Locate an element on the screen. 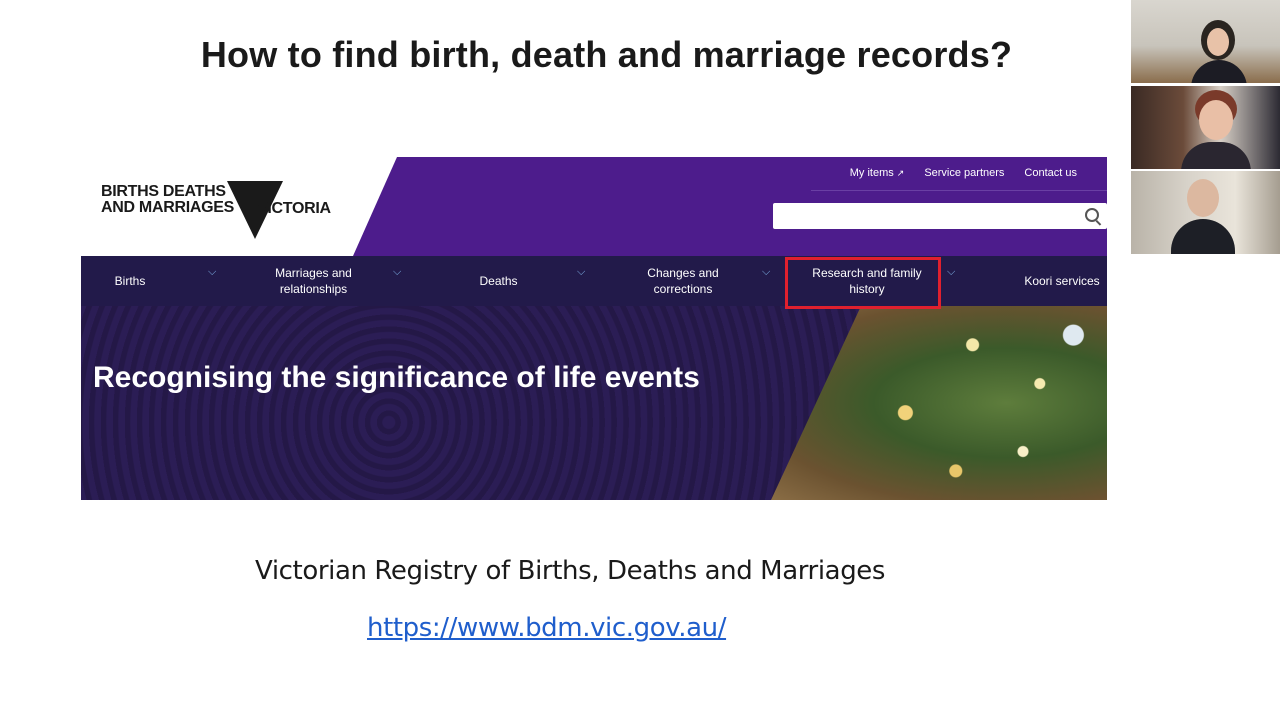  participant-video-icon is located at coordinates (1203, 198).